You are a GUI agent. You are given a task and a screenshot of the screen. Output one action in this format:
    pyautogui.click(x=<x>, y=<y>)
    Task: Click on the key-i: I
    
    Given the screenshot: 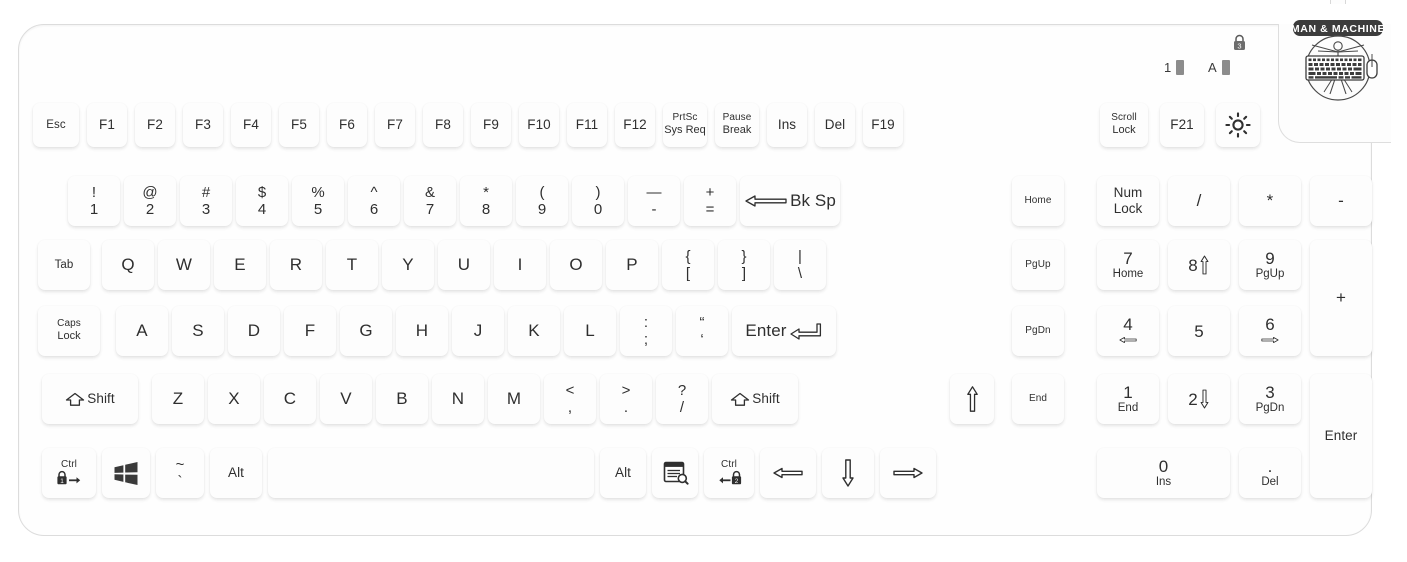 What is the action you would take?
    pyautogui.click(x=520, y=265)
    